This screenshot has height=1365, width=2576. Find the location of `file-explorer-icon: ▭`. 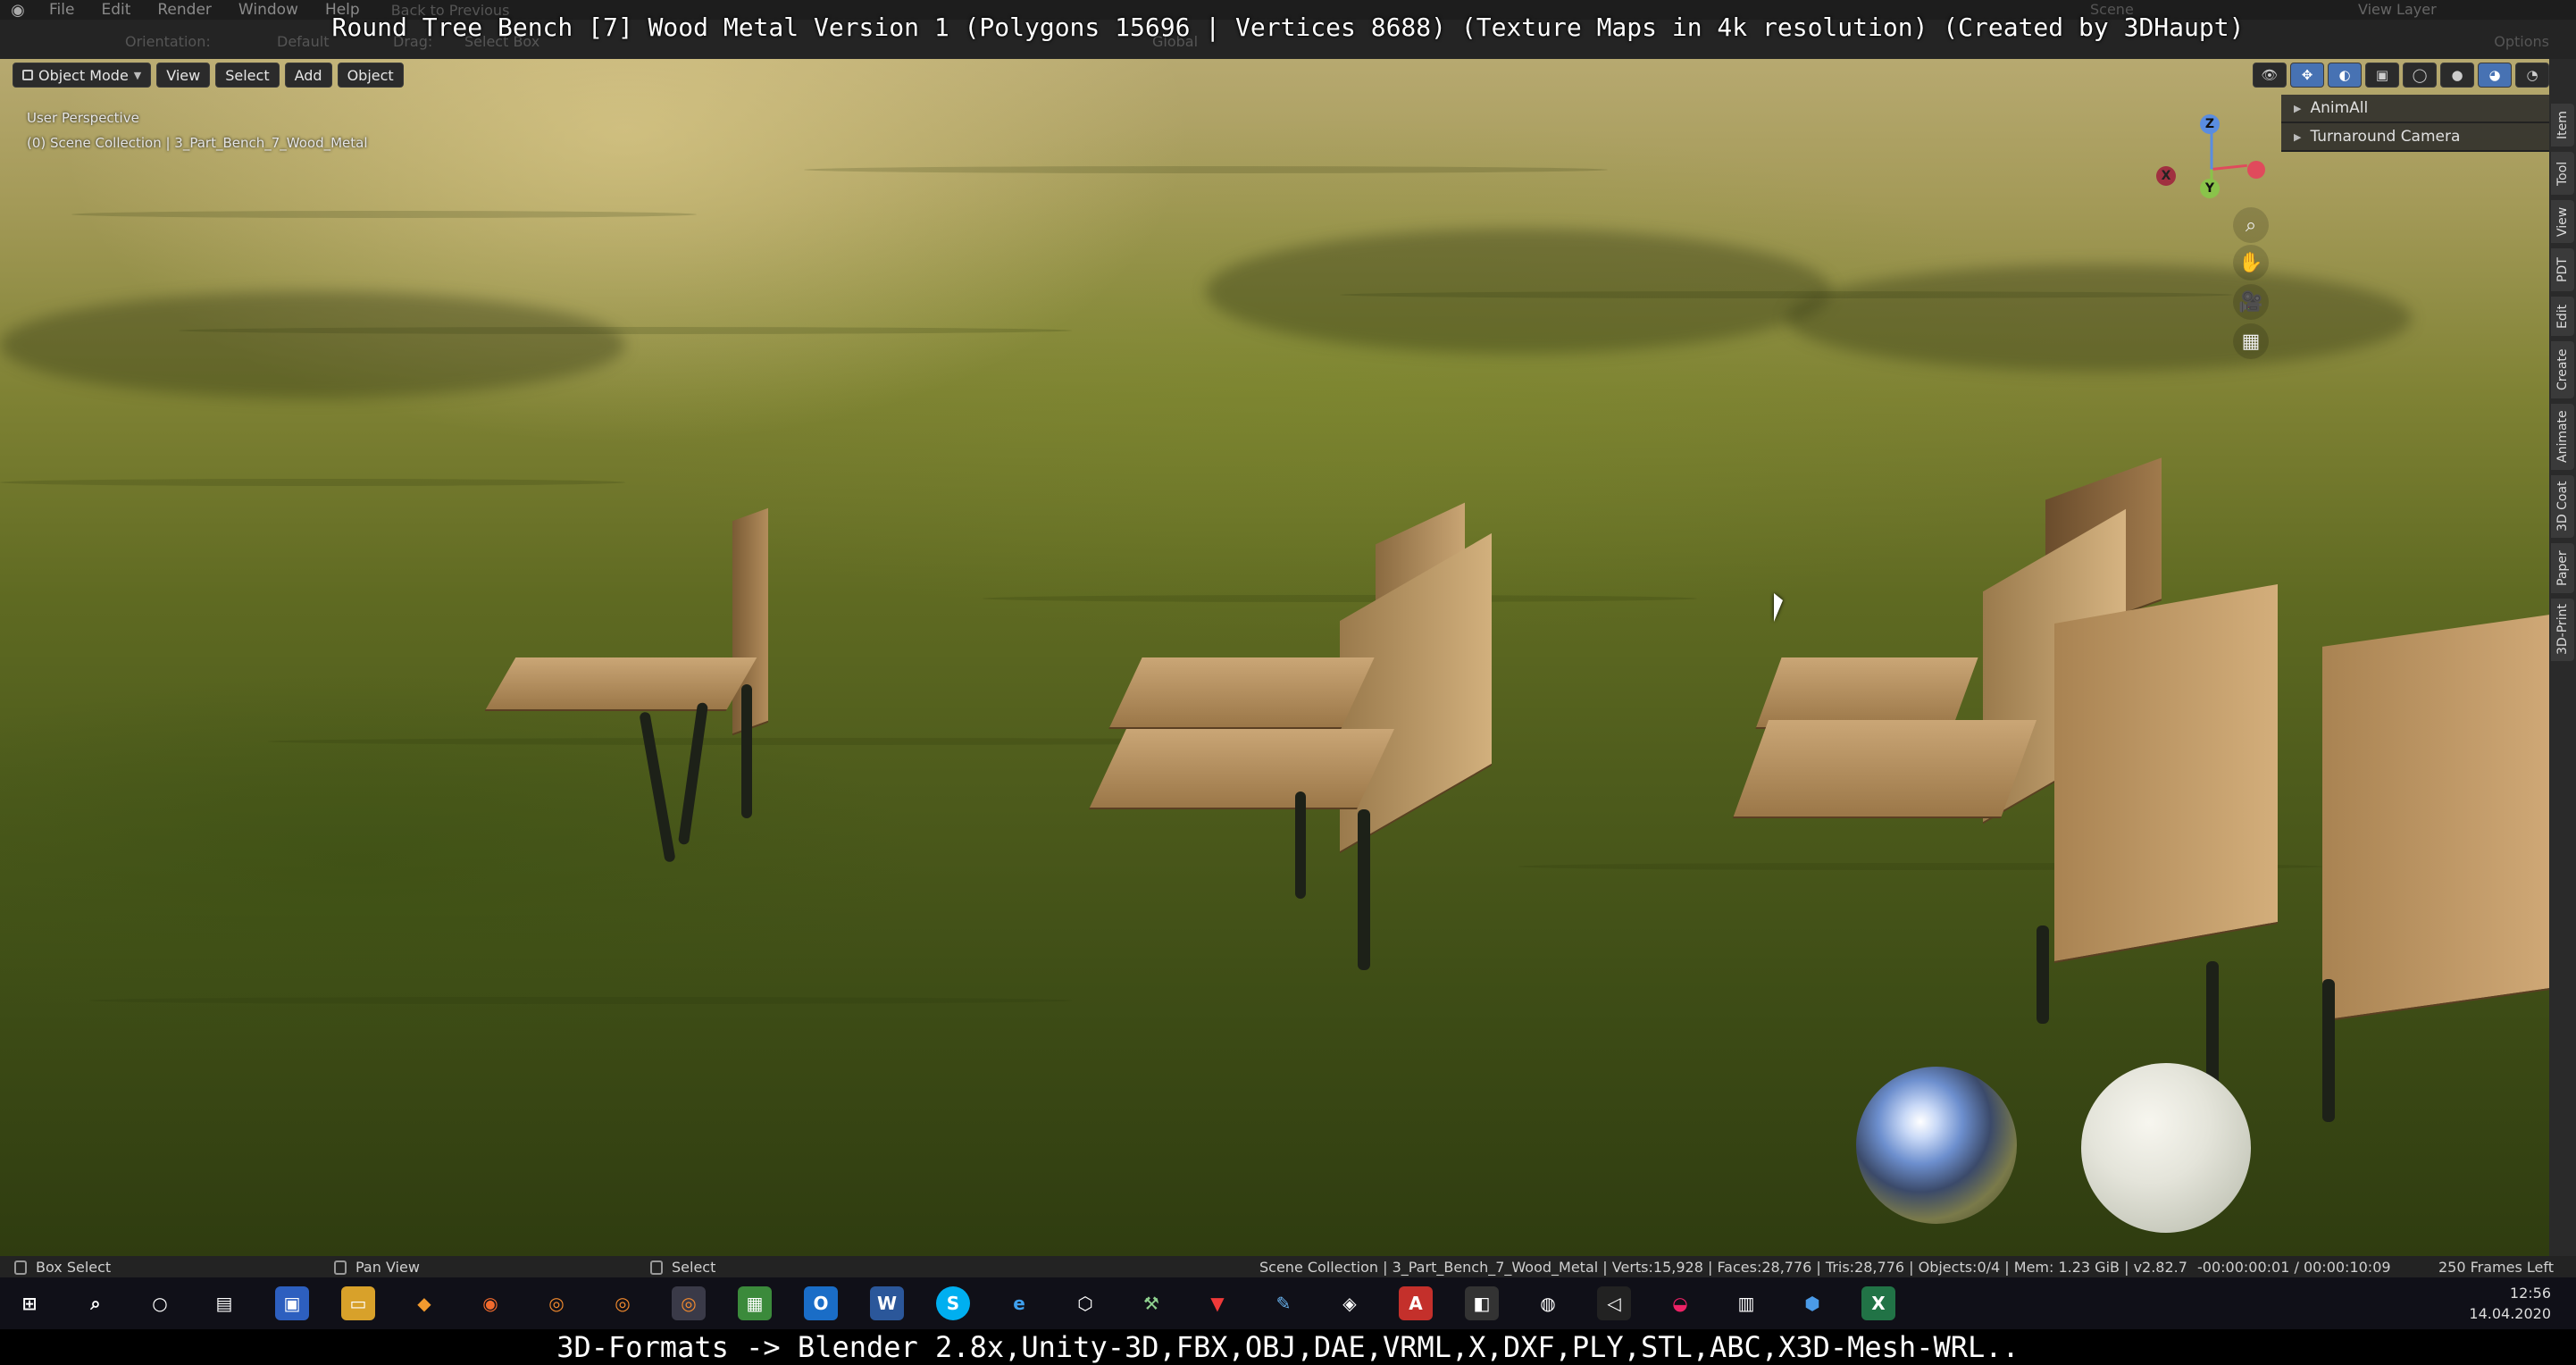

file-explorer-icon: ▭ is located at coordinates (358, 1303).